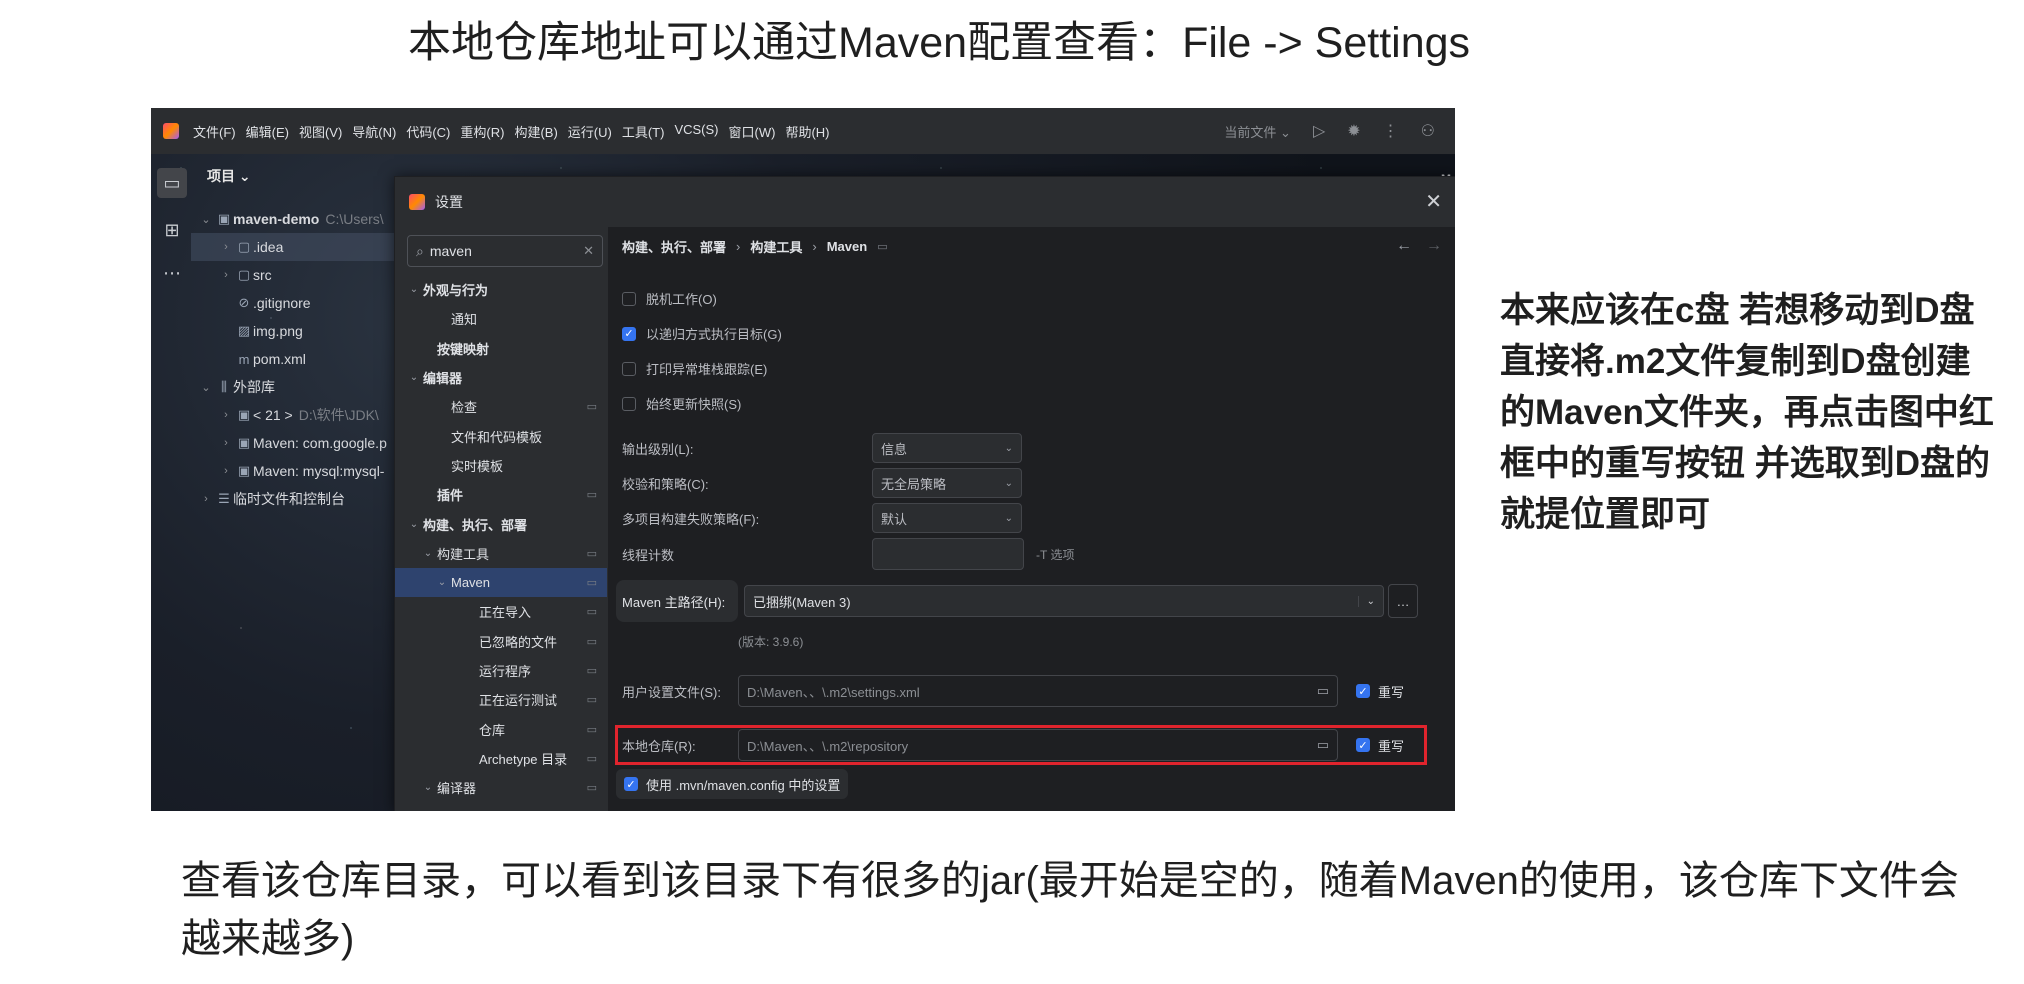 The width and height of the screenshot is (2024, 984). I want to click on back-arrow-icon: ←, so click(1404, 246).